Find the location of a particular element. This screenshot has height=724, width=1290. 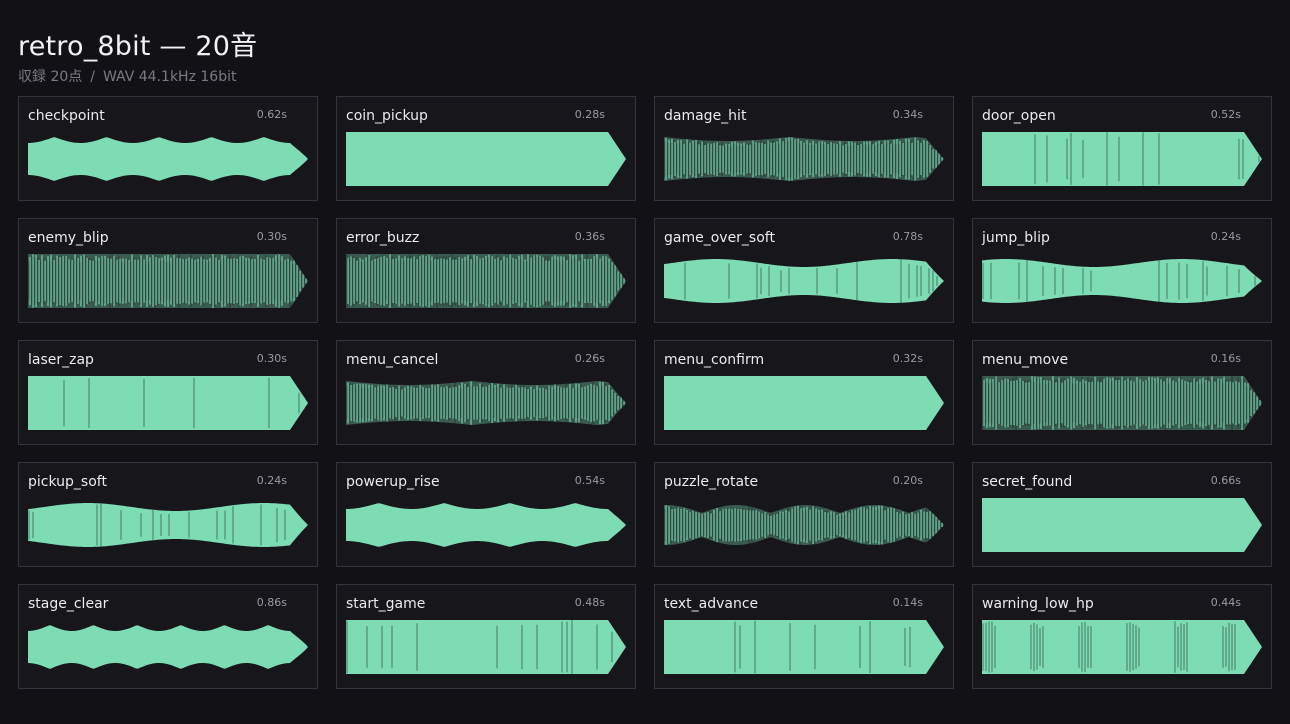

sound-card: stage_clear 0.86s is located at coordinates (168, 636).